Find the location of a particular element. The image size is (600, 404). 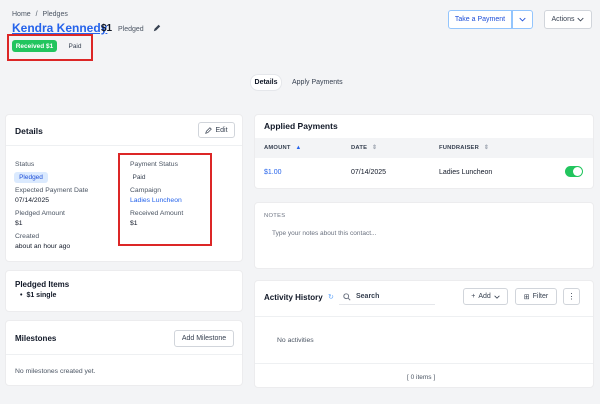

highlight-box-details is located at coordinates (165, 199).